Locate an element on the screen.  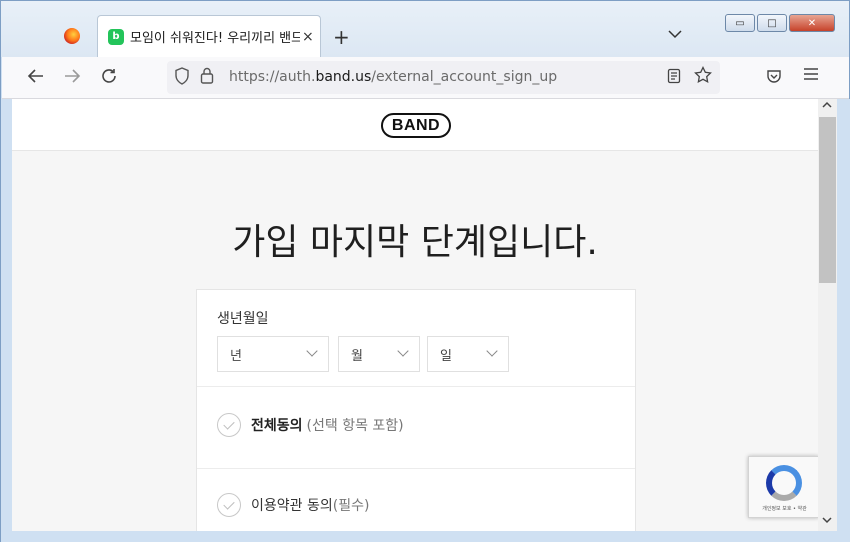
shield-icon is located at coordinates (182, 76).